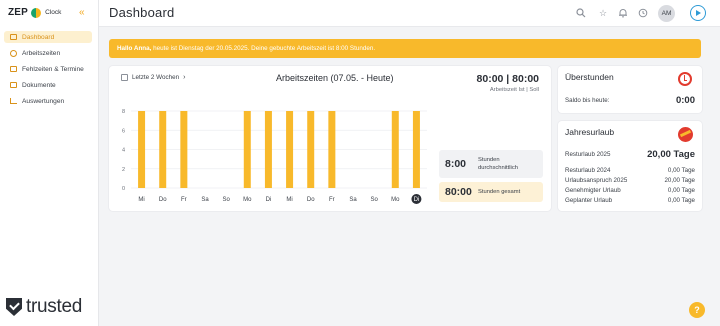 The image size is (720, 326). What do you see at coordinates (456, 164) in the screenshot?
I see `average-hours-value: 8:00` at bounding box center [456, 164].